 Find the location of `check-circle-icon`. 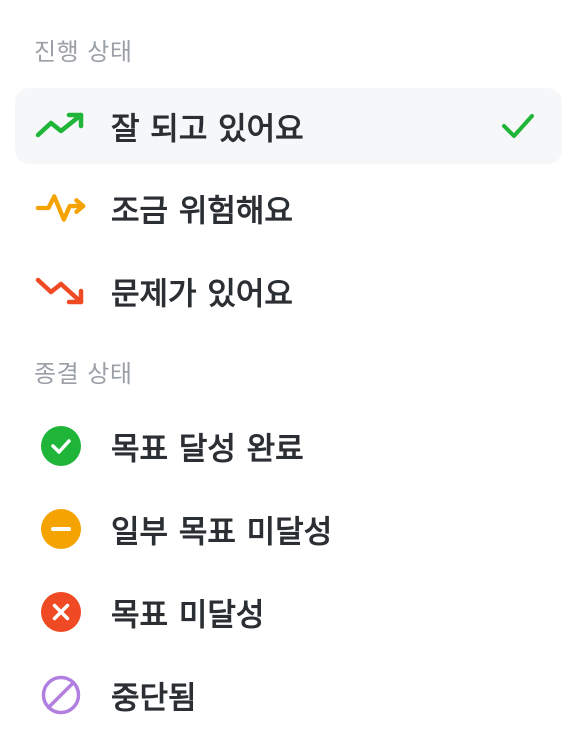

check-circle-icon is located at coordinates (61, 446).